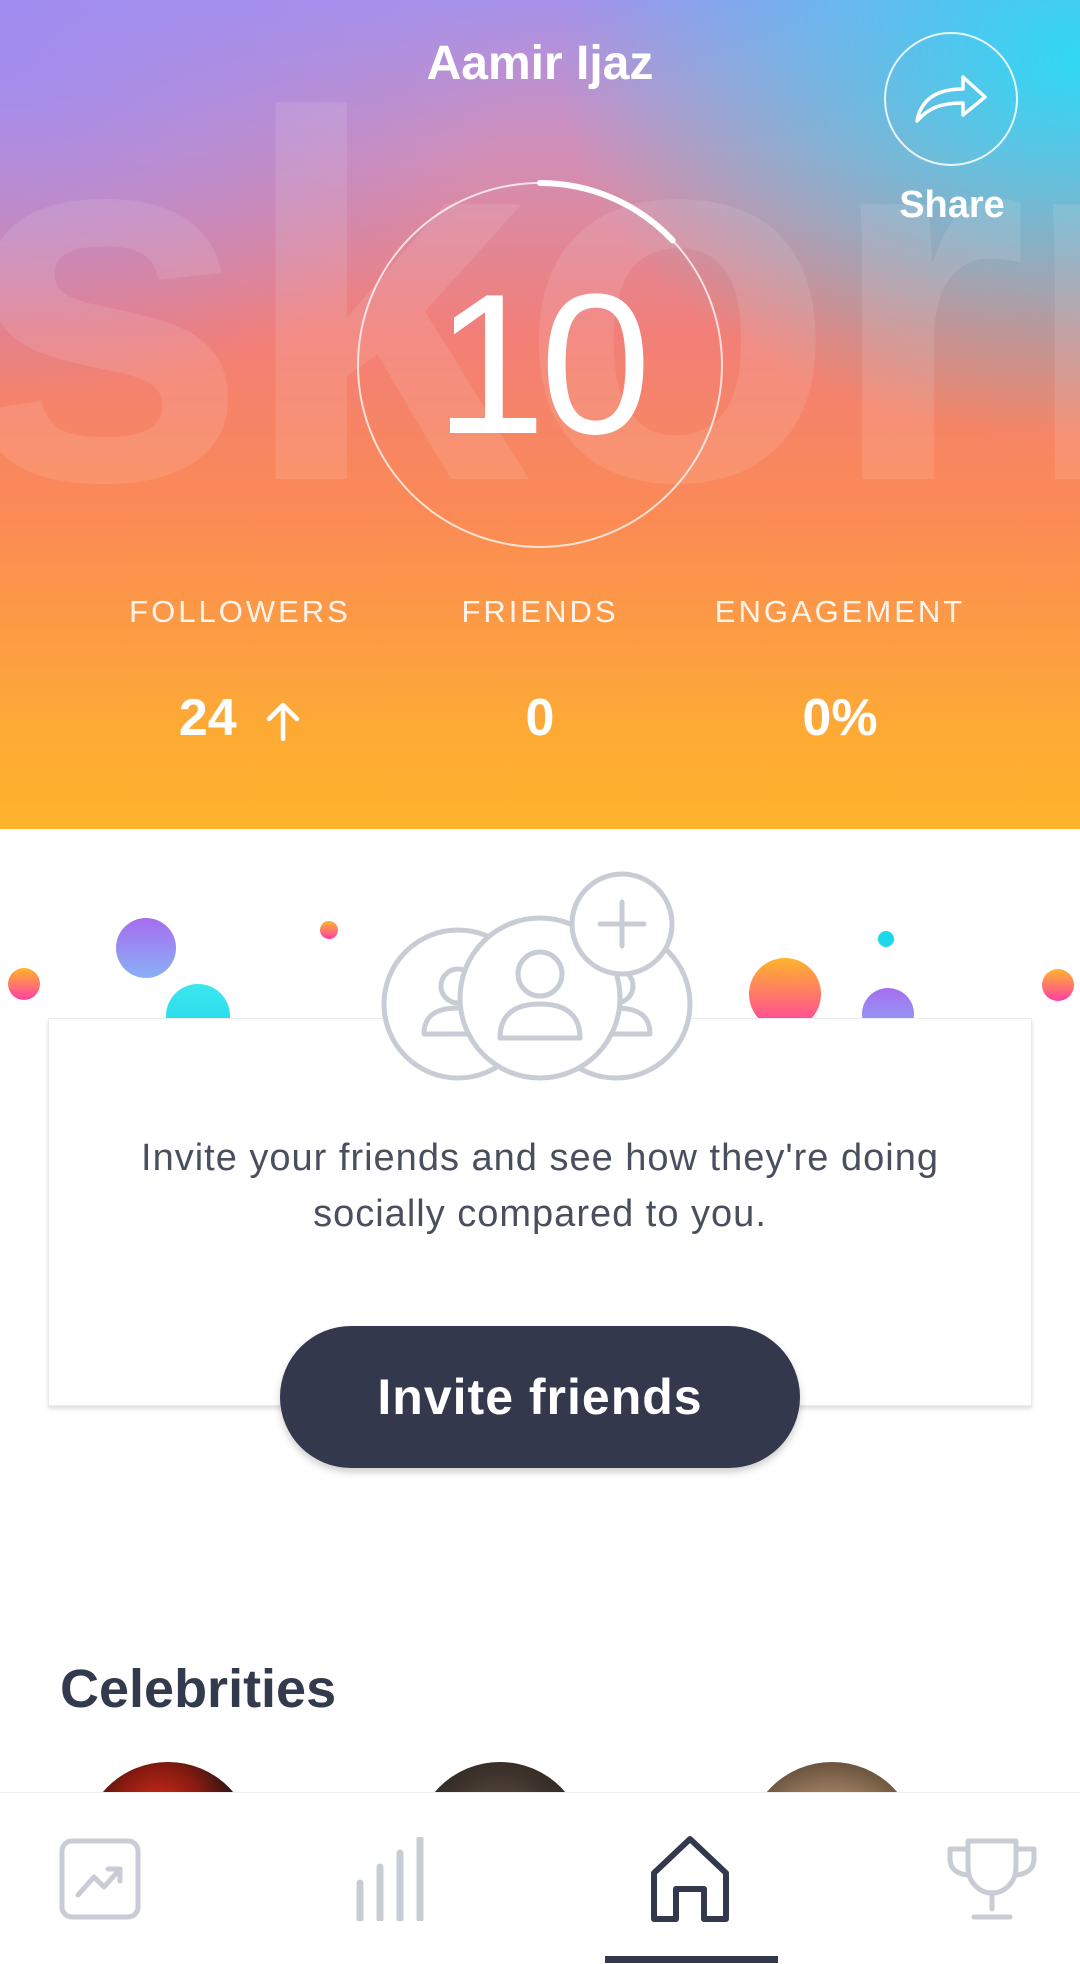 The height and width of the screenshot is (1964, 1080). Describe the element at coordinates (240, 718) in the screenshot. I see `followers-value: 24` at that location.